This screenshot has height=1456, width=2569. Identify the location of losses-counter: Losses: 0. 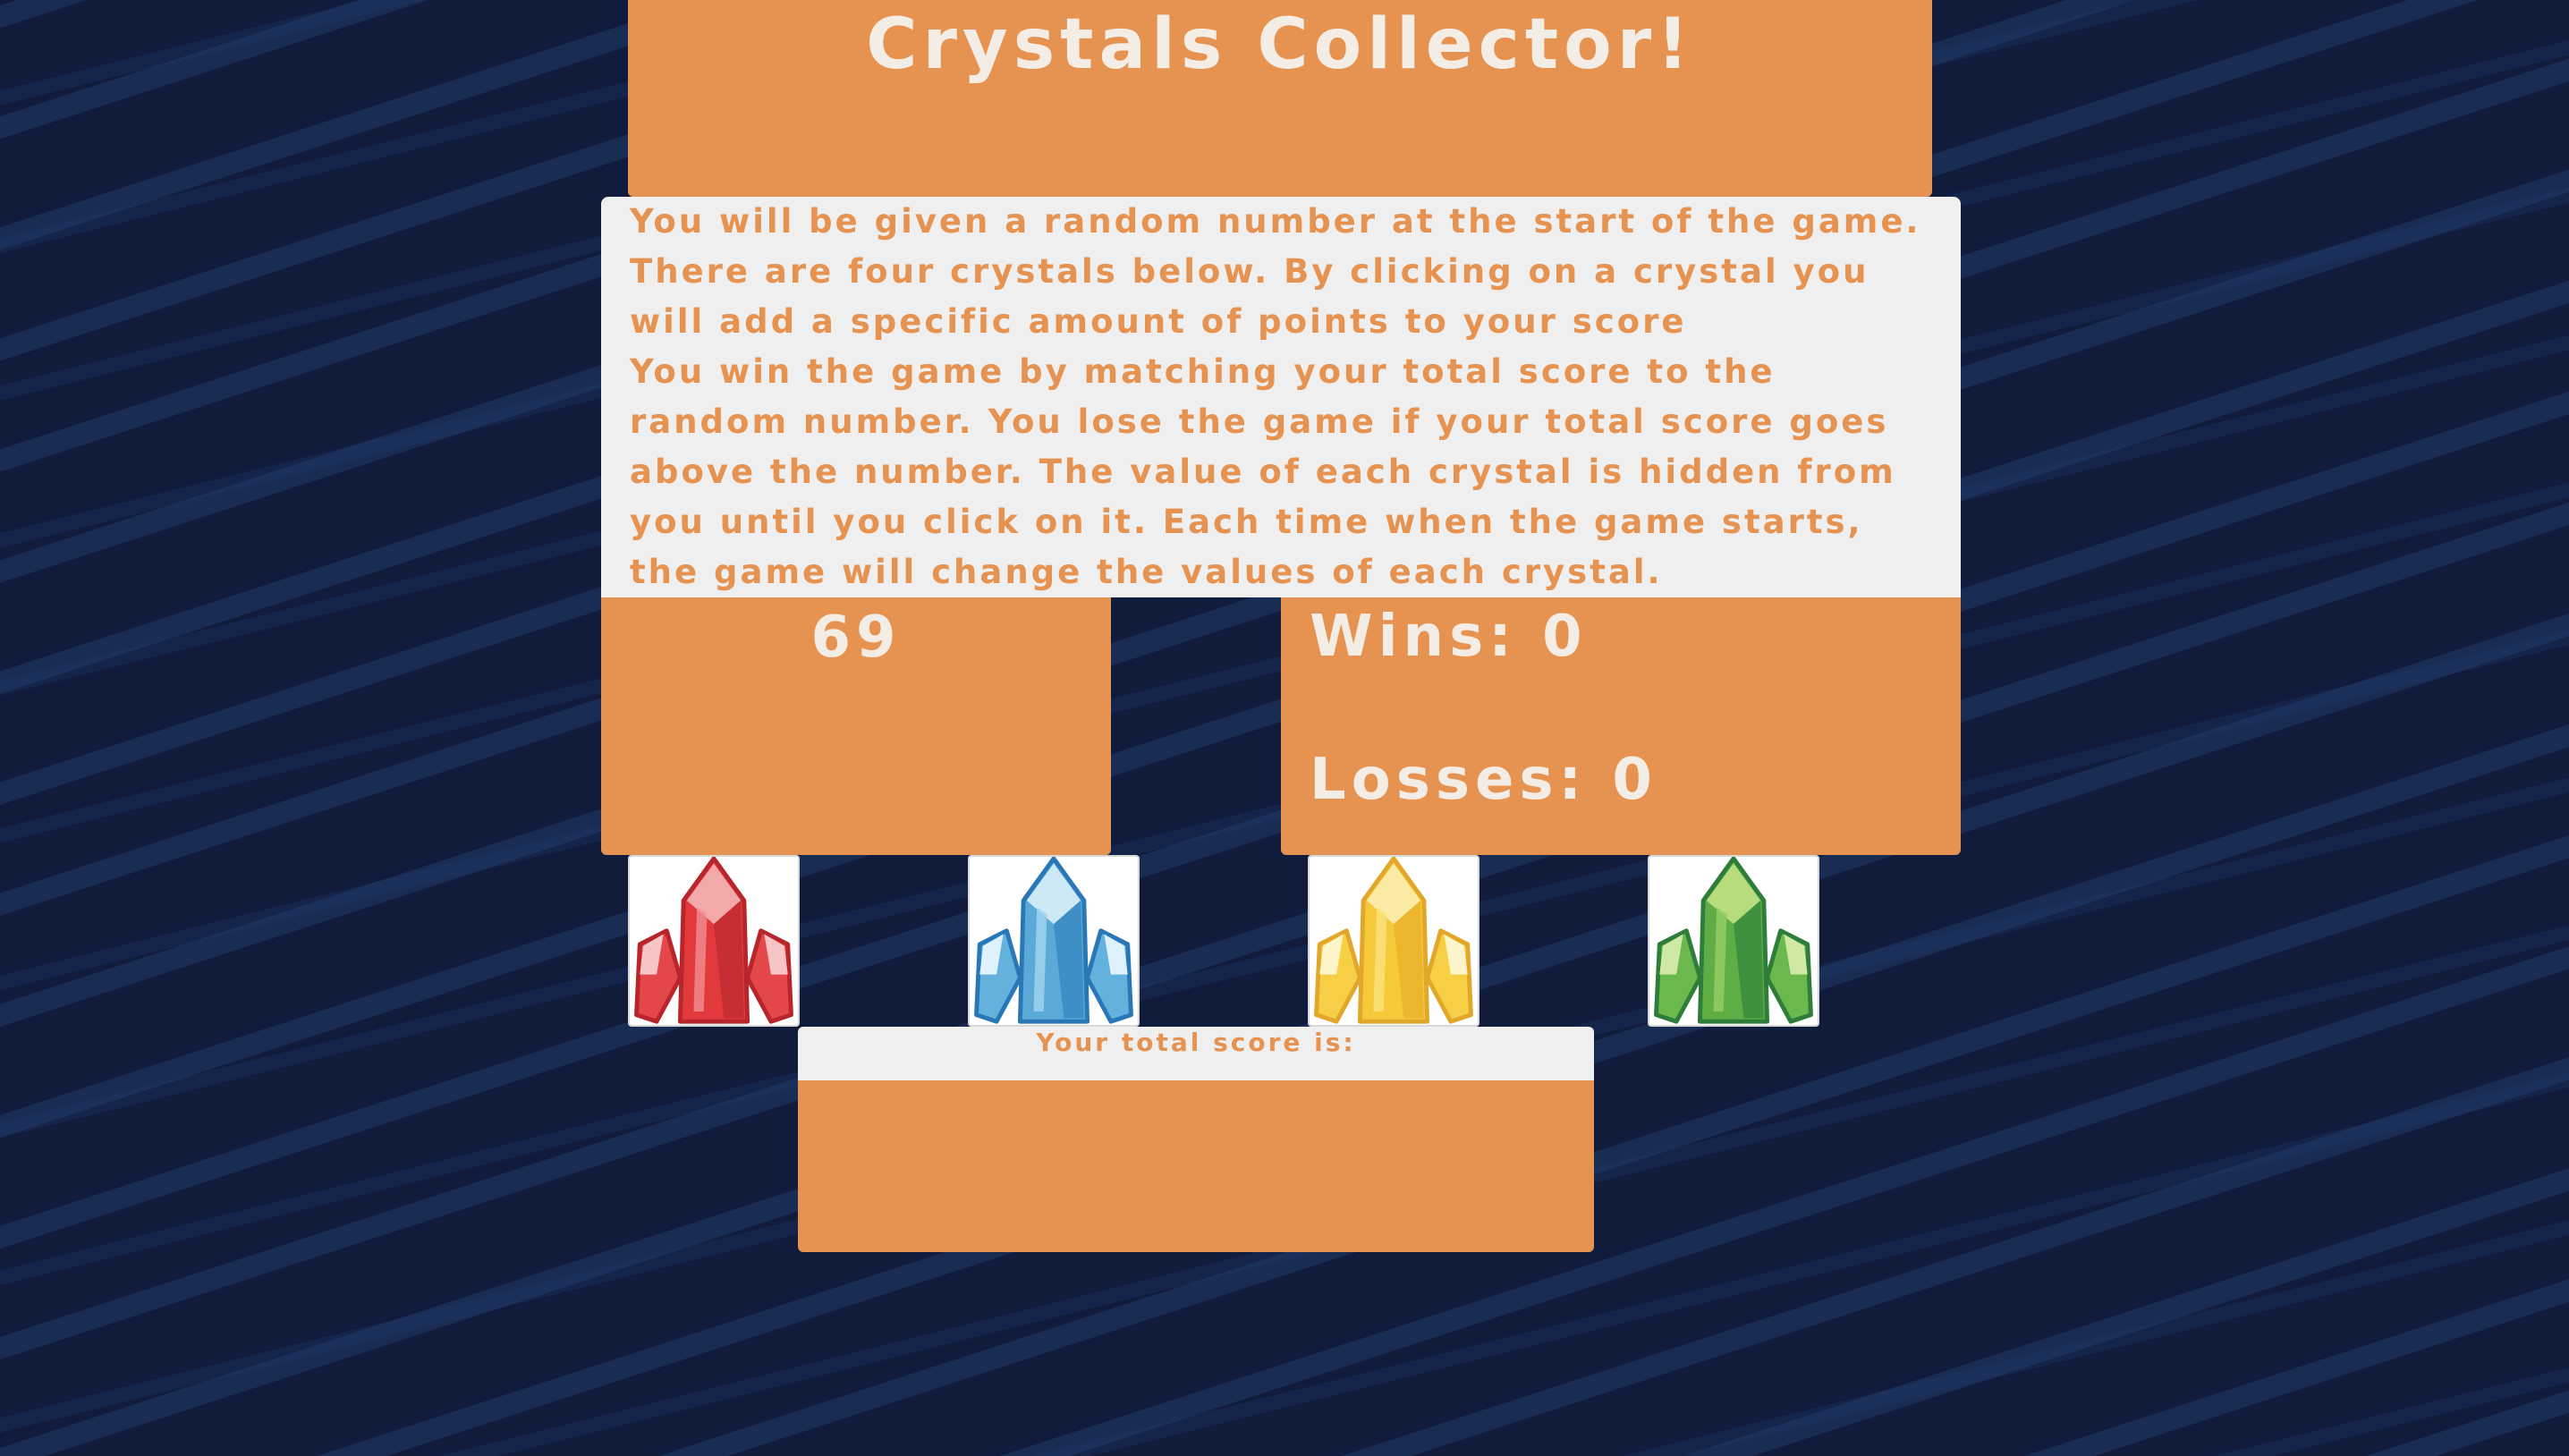
(1484, 780).